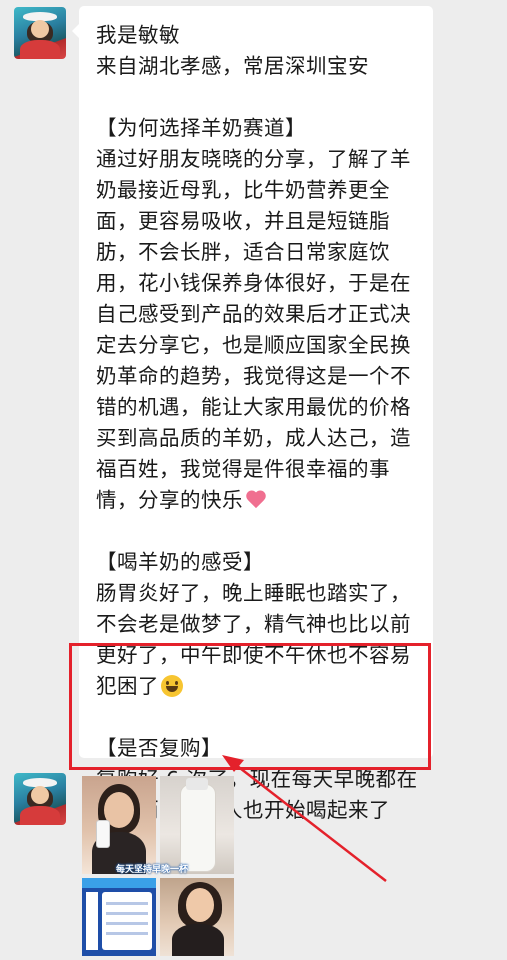 The image size is (507, 960). What do you see at coordinates (40, 799) in the screenshot?
I see `sender-avatar` at bounding box center [40, 799].